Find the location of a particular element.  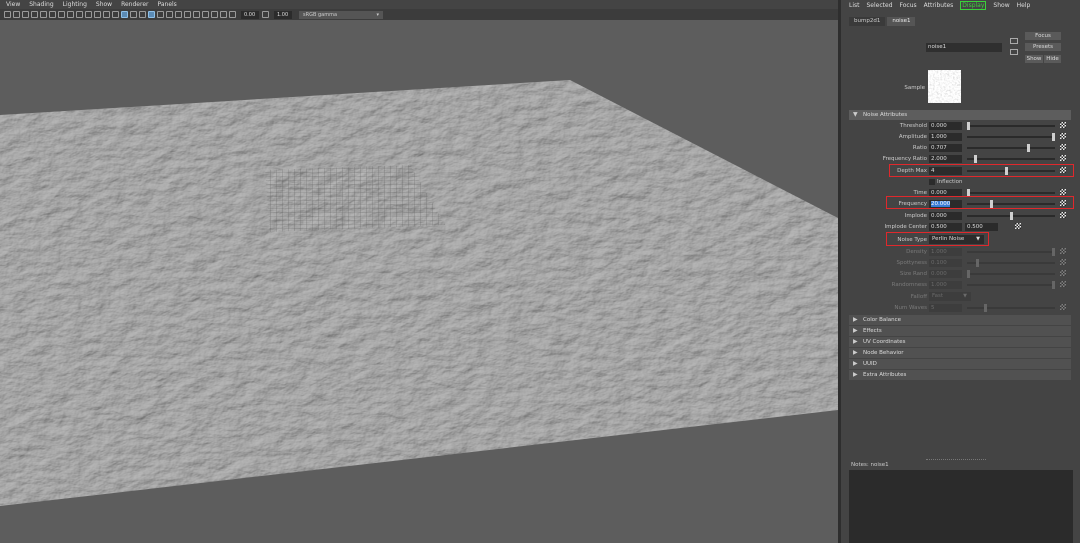

ae-menu-show: Show is located at coordinates (1001, 5).